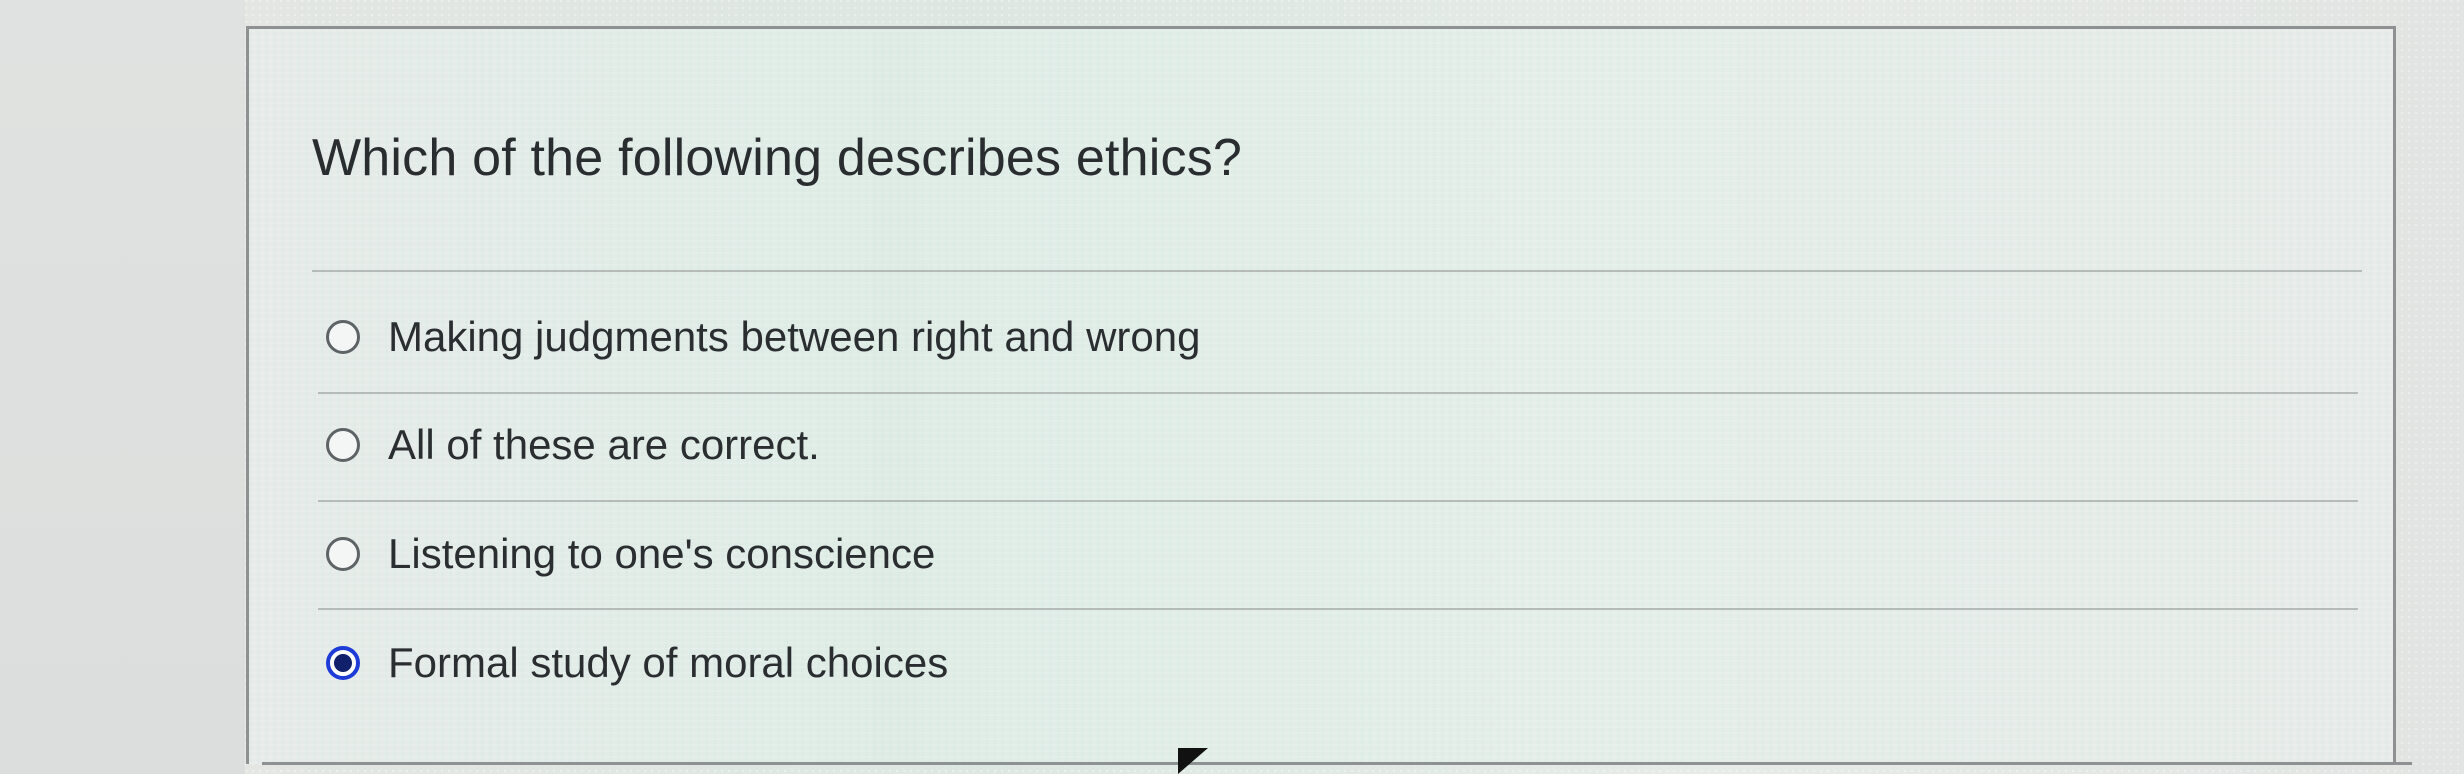  Describe the element at coordinates (1337, 271) in the screenshot. I see `question-divider` at that location.